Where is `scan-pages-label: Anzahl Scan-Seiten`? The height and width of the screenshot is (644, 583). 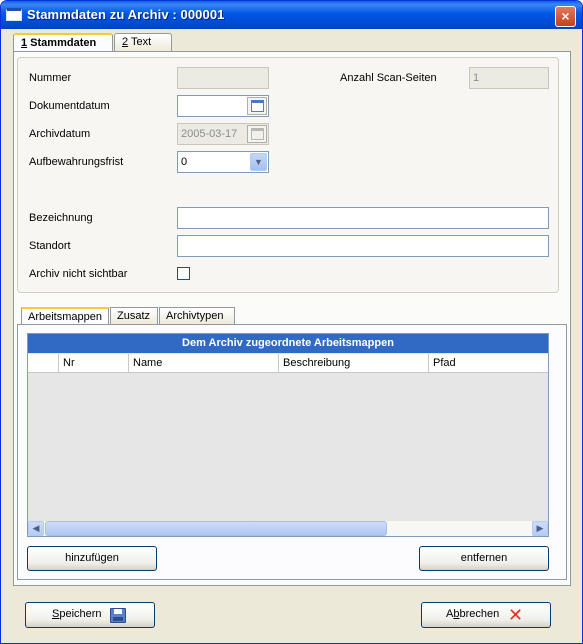
scan-pages-label: Anzahl Scan-Seiten is located at coordinates (388, 78).